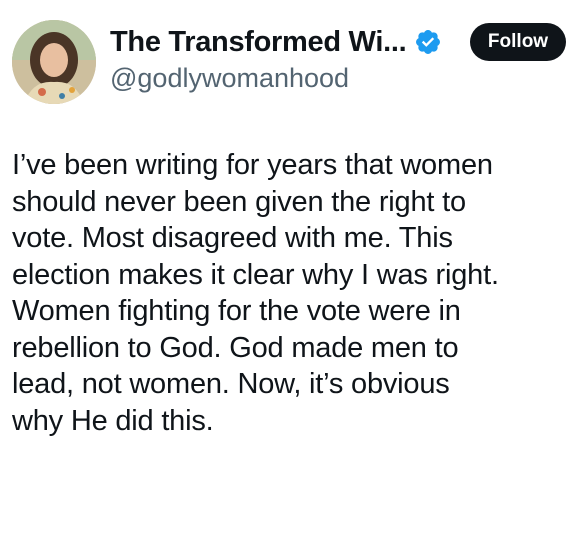 The image size is (584, 533). What do you see at coordinates (252, 165) in the screenshot?
I see `tweet-text-line: I’ve been writing for years that women` at bounding box center [252, 165].